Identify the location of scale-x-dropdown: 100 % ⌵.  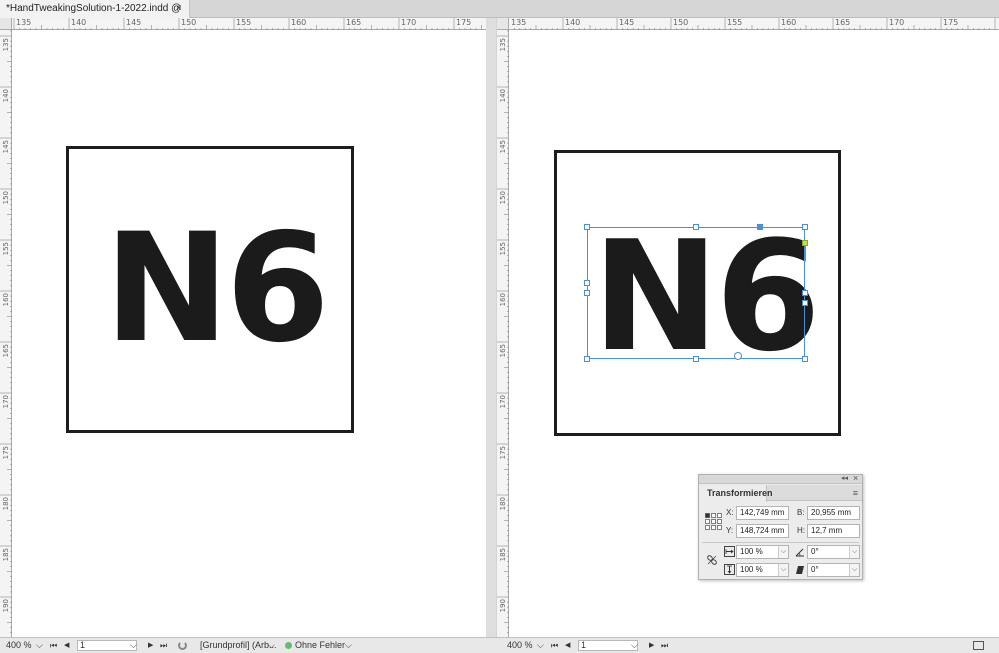
(762, 552).